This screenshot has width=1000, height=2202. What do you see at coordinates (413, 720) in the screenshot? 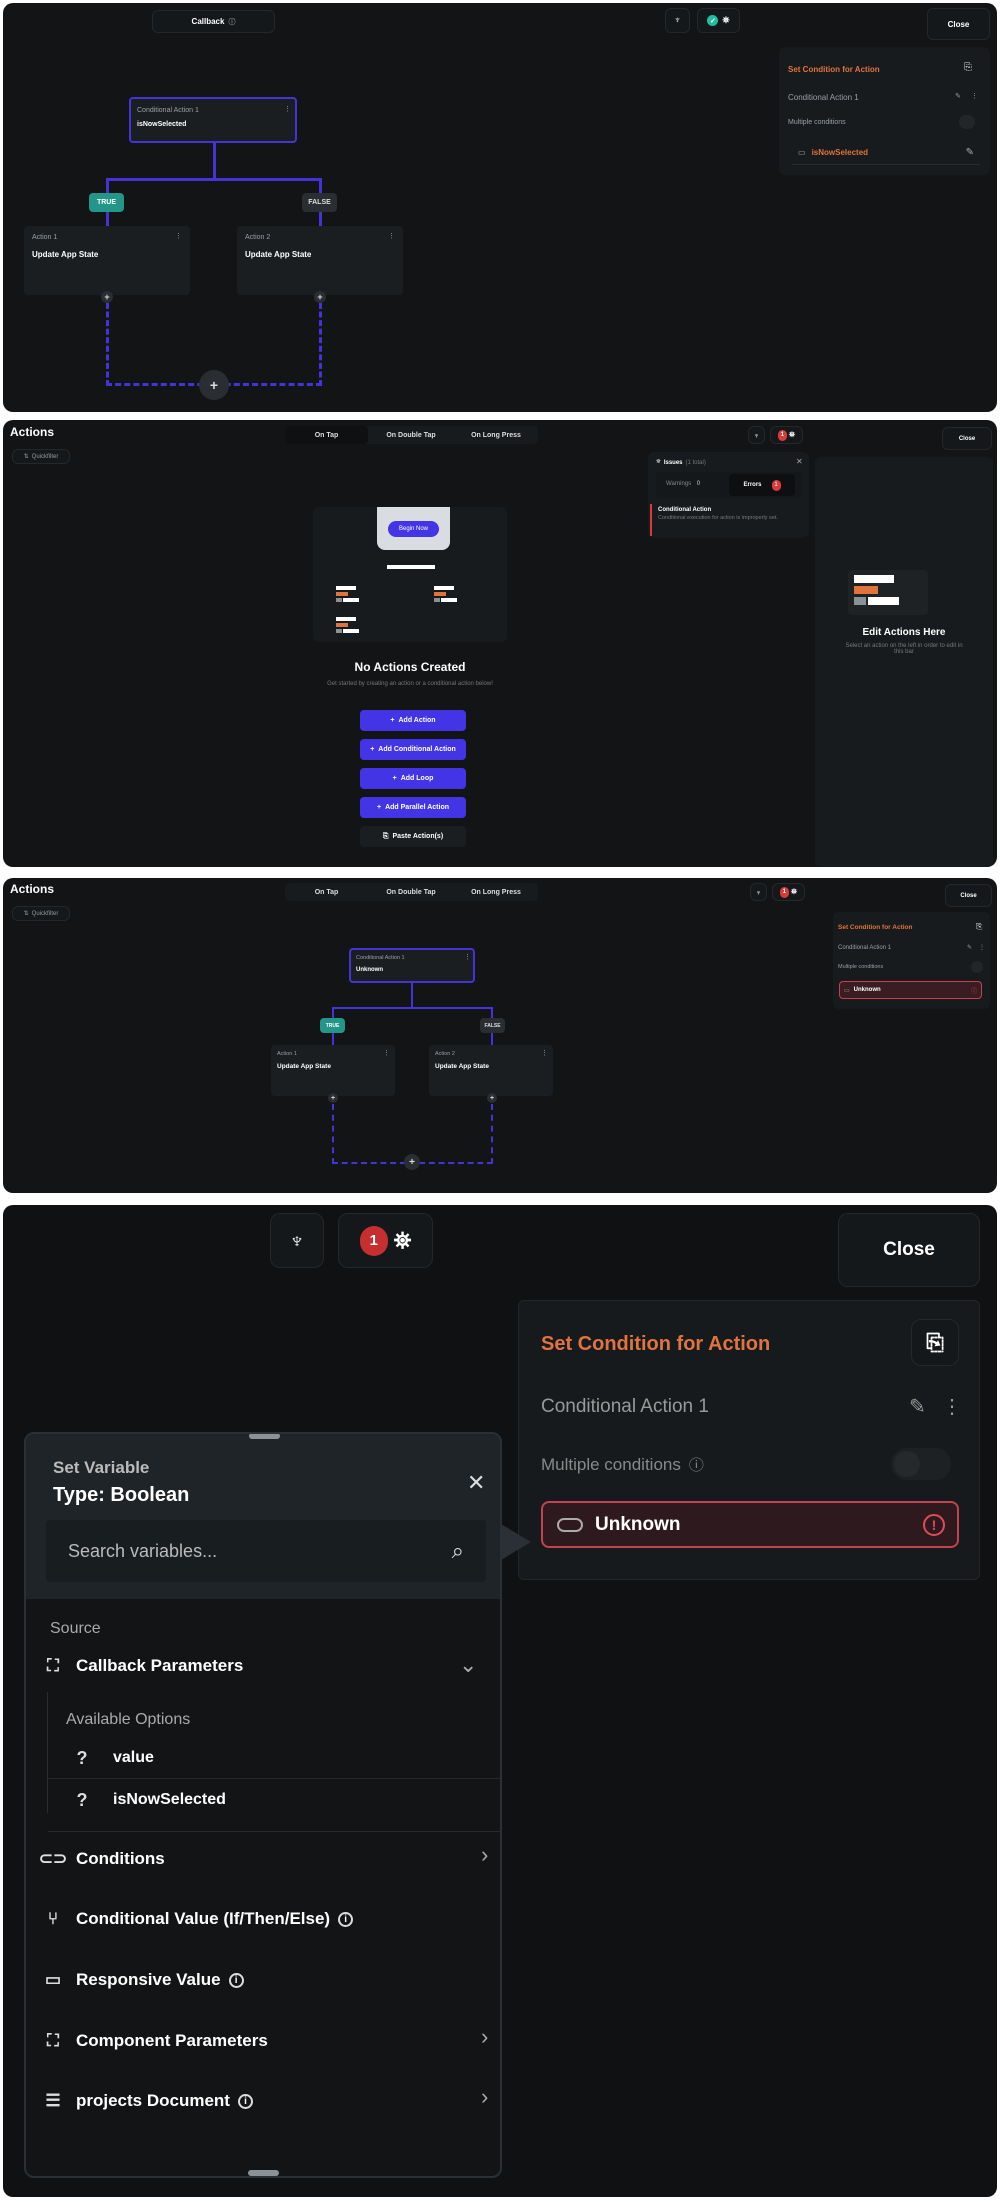
I see `add-action-button: + Add Action` at bounding box center [413, 720].